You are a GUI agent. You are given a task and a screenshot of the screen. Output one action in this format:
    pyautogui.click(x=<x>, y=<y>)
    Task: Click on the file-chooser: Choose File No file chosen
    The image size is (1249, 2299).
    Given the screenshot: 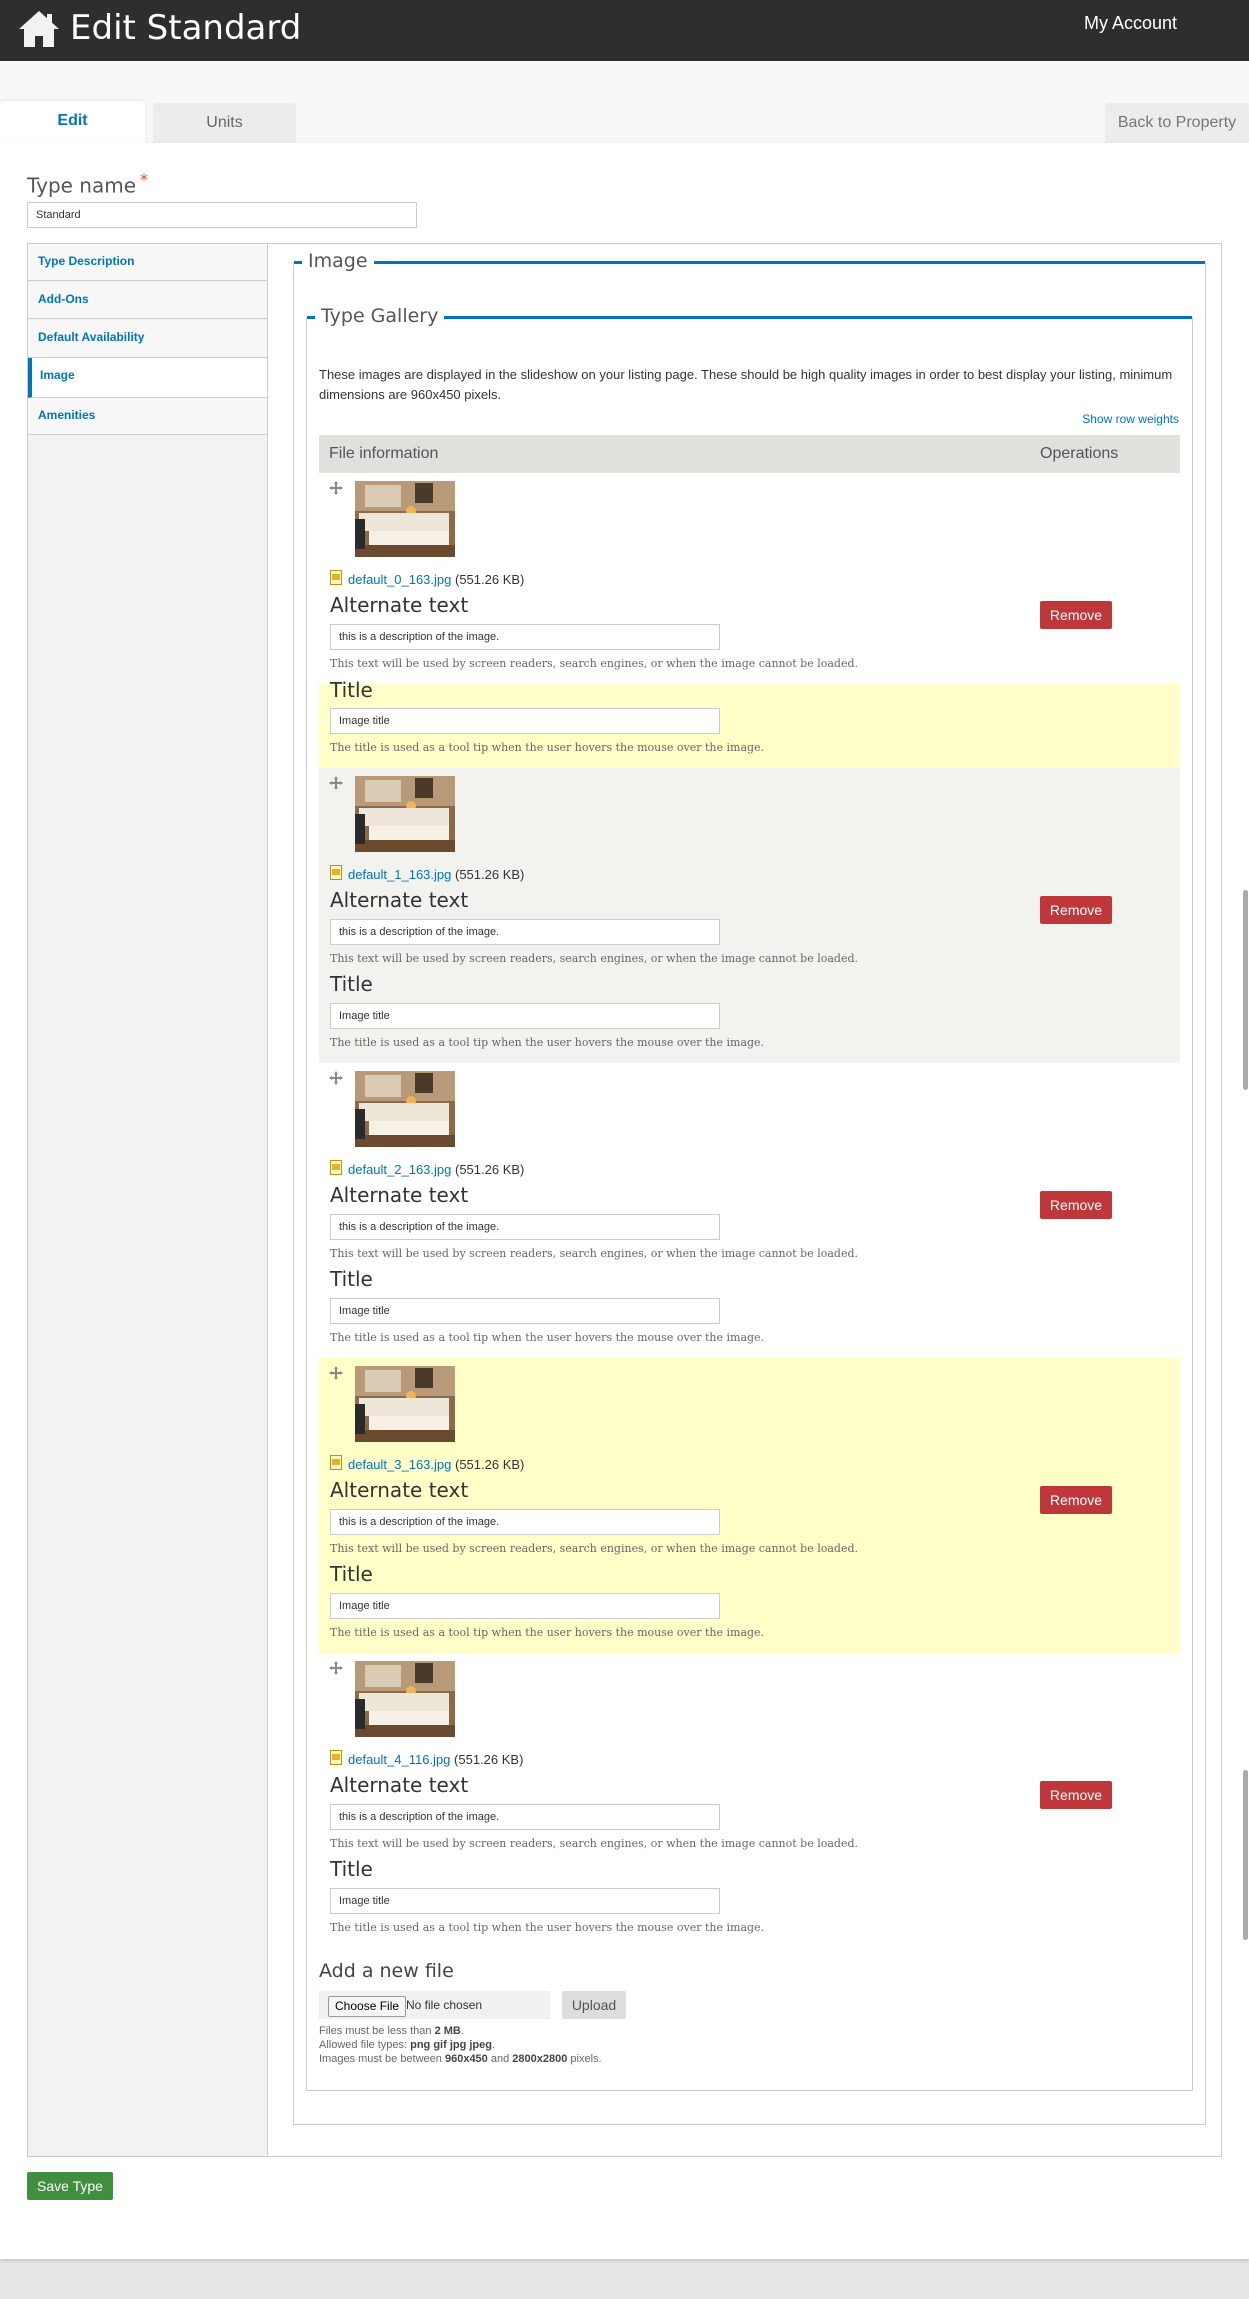 What is the action you would take?
    pyautogui.click(x=434, y=2005)
    